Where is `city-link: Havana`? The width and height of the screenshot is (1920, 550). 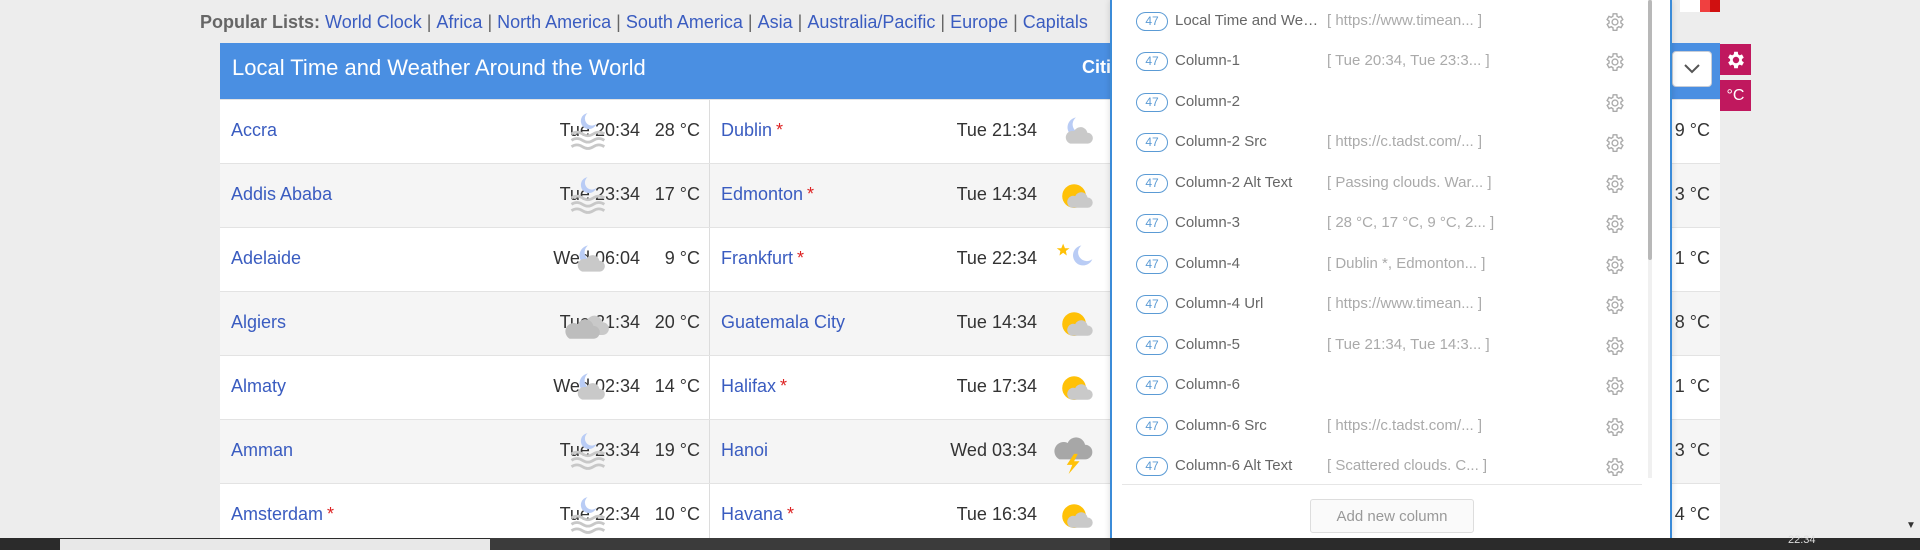 city-link: Havana is located at coordinates (752, 514).